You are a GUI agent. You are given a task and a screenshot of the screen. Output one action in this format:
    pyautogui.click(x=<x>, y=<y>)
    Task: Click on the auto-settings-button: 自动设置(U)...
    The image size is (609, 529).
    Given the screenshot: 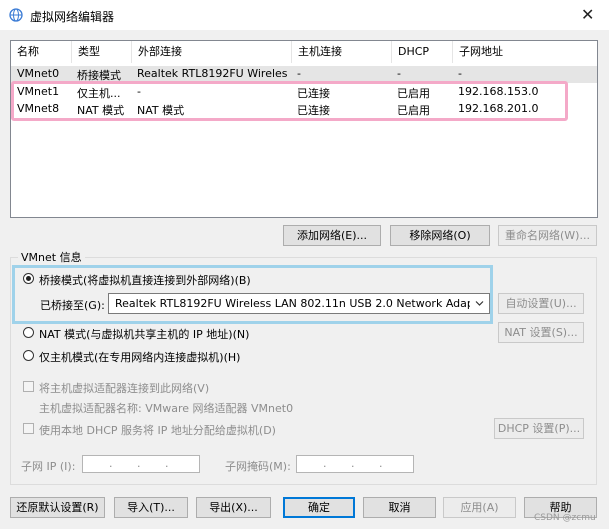 What is the action you would take?
    pyautogui.click(x=541, y=303)
    